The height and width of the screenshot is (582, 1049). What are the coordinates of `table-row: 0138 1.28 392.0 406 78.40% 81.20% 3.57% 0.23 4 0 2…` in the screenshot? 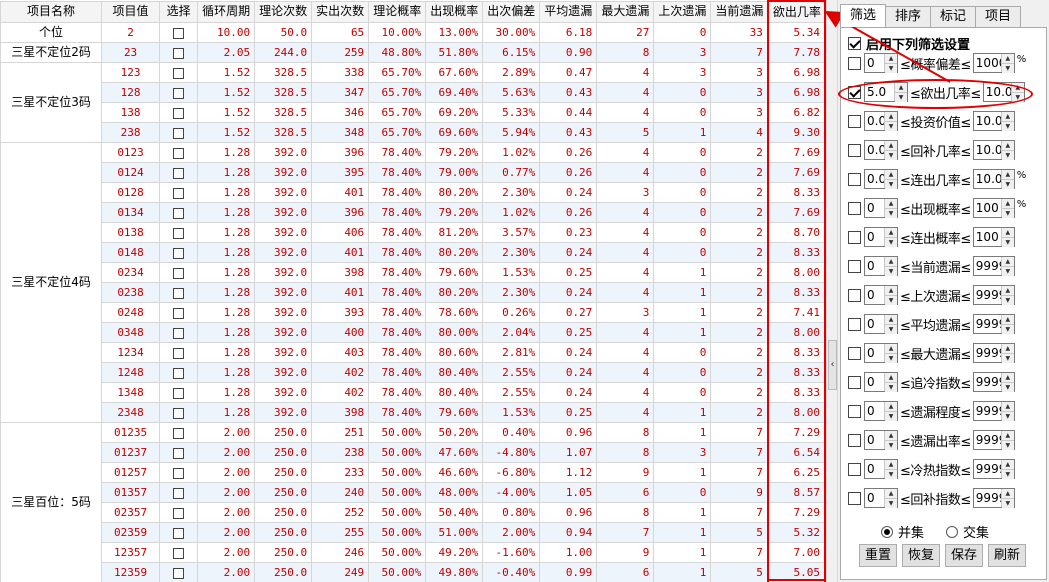 It's located at (413, 232).